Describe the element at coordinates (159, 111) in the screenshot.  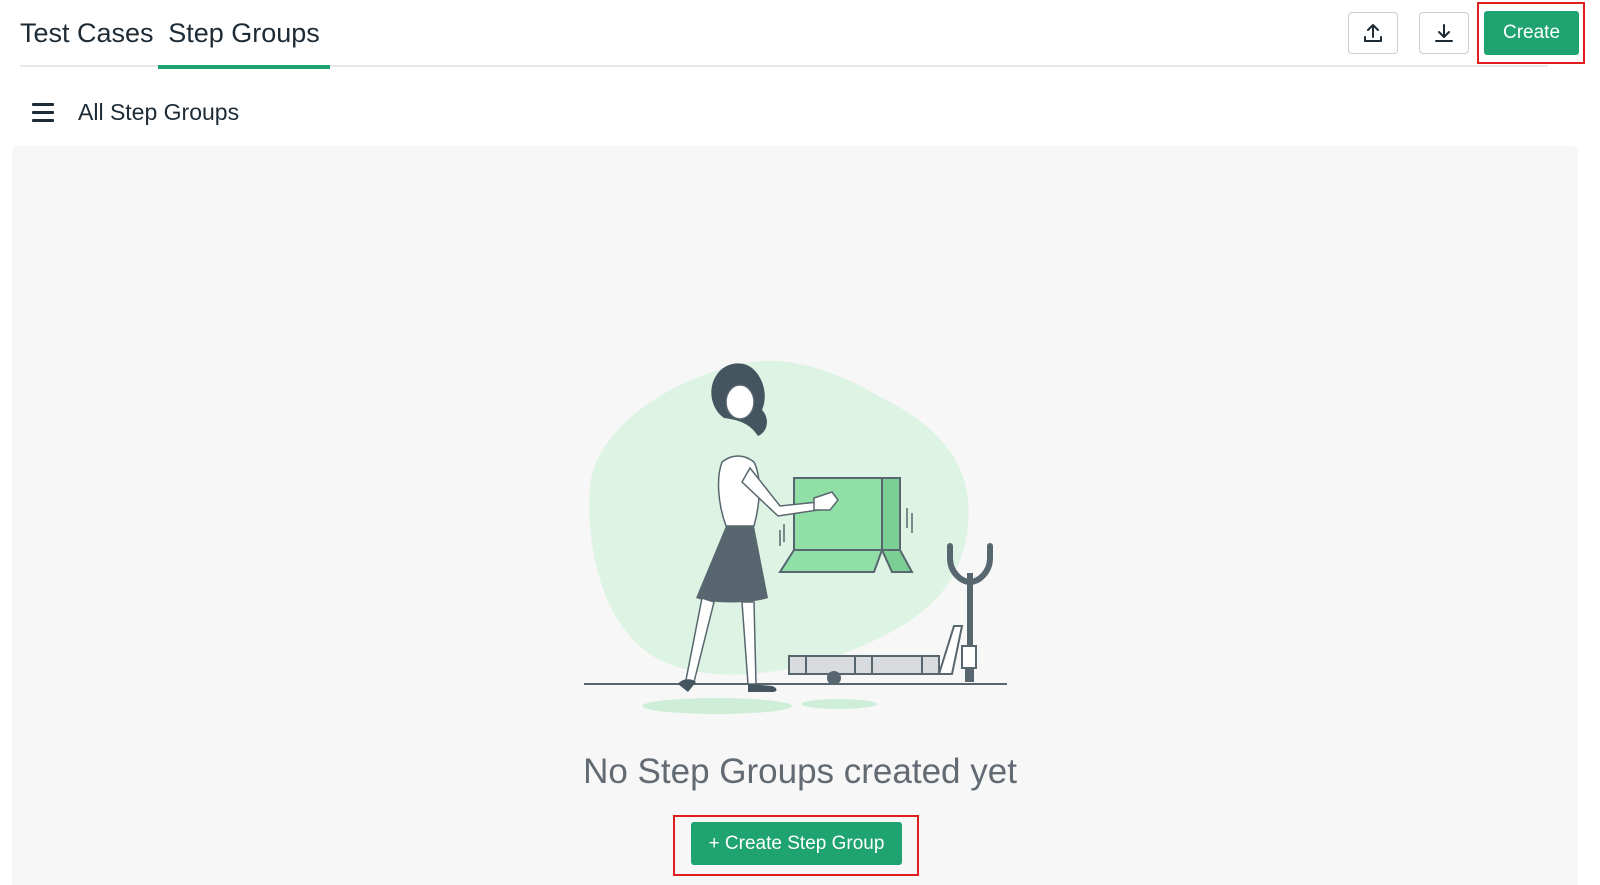
I see `page-title: All Step Groups` at that location.